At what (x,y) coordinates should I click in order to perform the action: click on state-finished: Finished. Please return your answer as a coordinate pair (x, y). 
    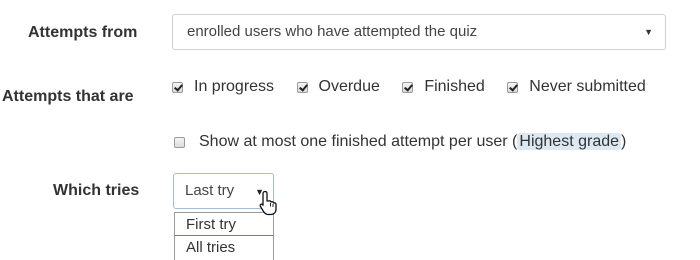
    Looking at the image, I should click on (443, 87).